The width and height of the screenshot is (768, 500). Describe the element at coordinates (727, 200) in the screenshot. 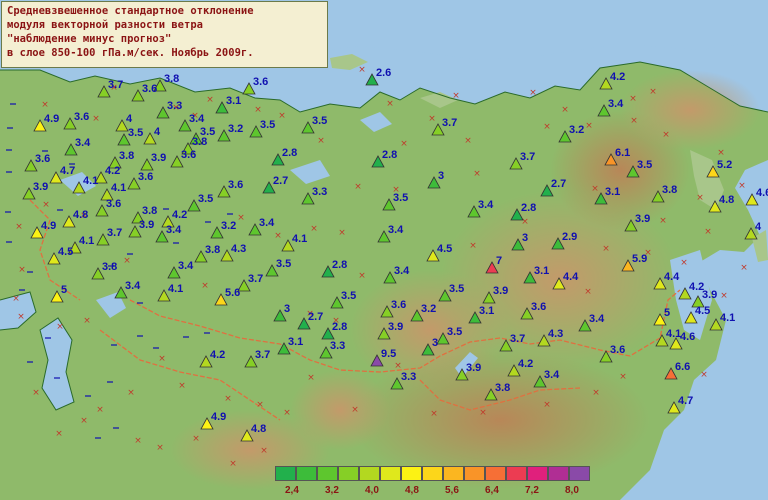

I see `station-value-label: 4.8` at that location.